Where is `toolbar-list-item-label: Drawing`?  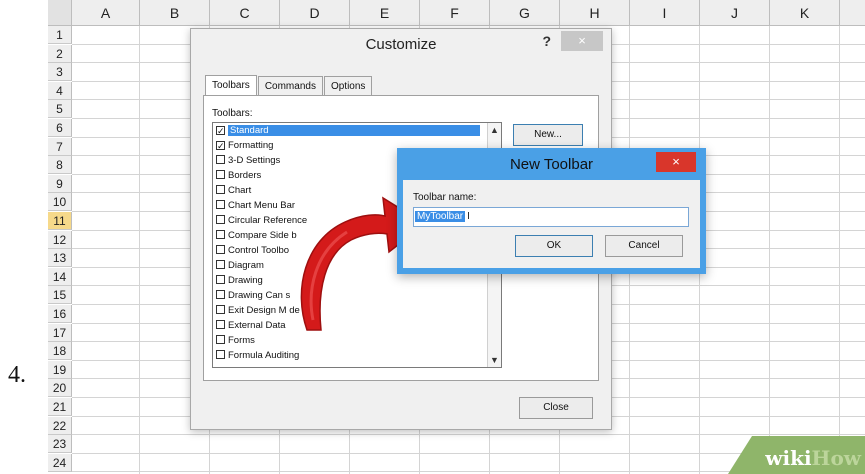 toolbar-list-item-label: Drawing is located at coordinates (245, 280).